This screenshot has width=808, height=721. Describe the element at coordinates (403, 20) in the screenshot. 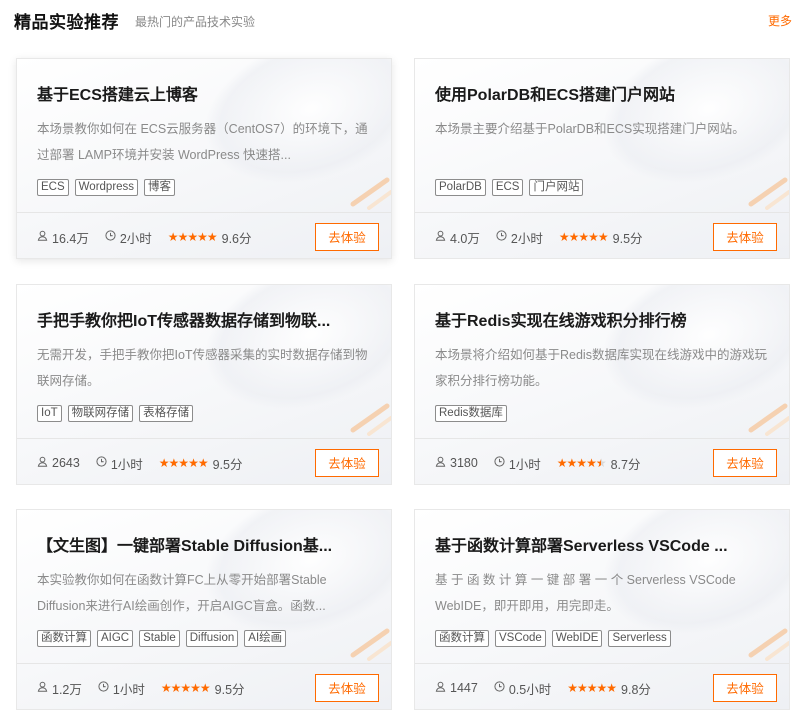

I see `section-header: 精品实验推荐 最热门的产品技术实验 更多` at that location.